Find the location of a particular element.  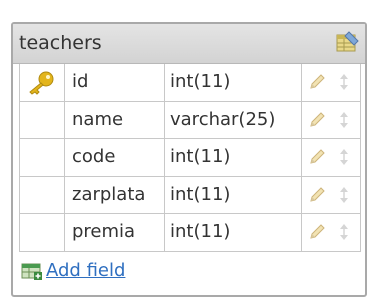

field-name: code is located at coordinates (115, 157).